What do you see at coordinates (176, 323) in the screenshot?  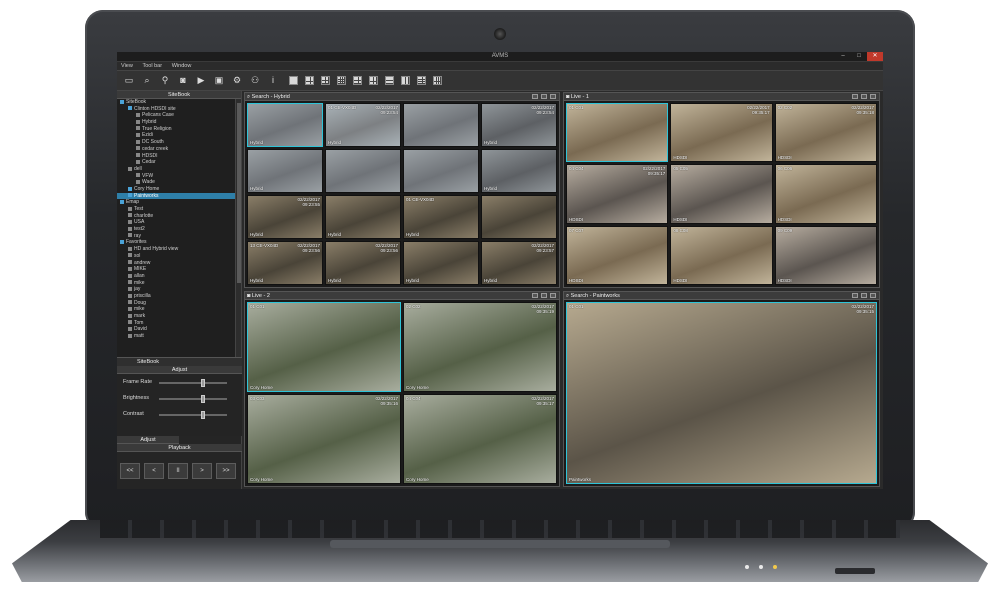 I see `tree-item: Tom` at bounding box center [176, 323].